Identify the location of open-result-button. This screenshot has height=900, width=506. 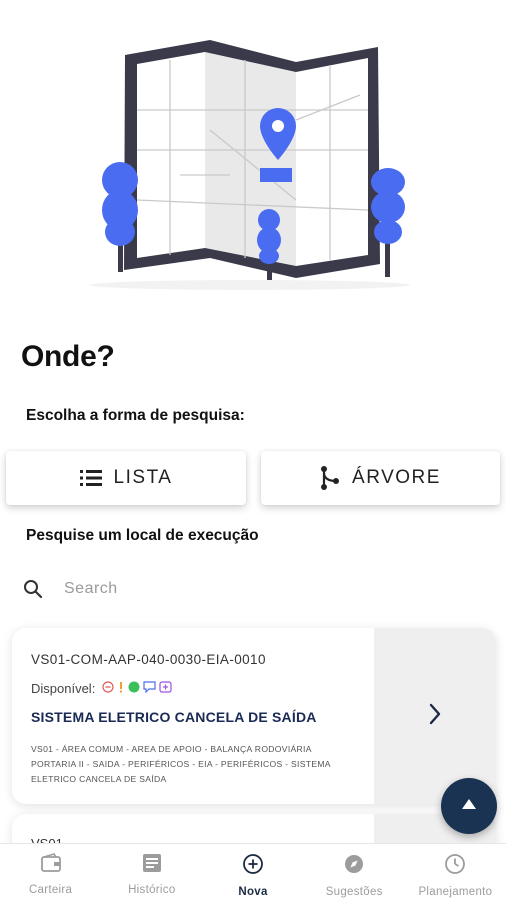
(435, 716).